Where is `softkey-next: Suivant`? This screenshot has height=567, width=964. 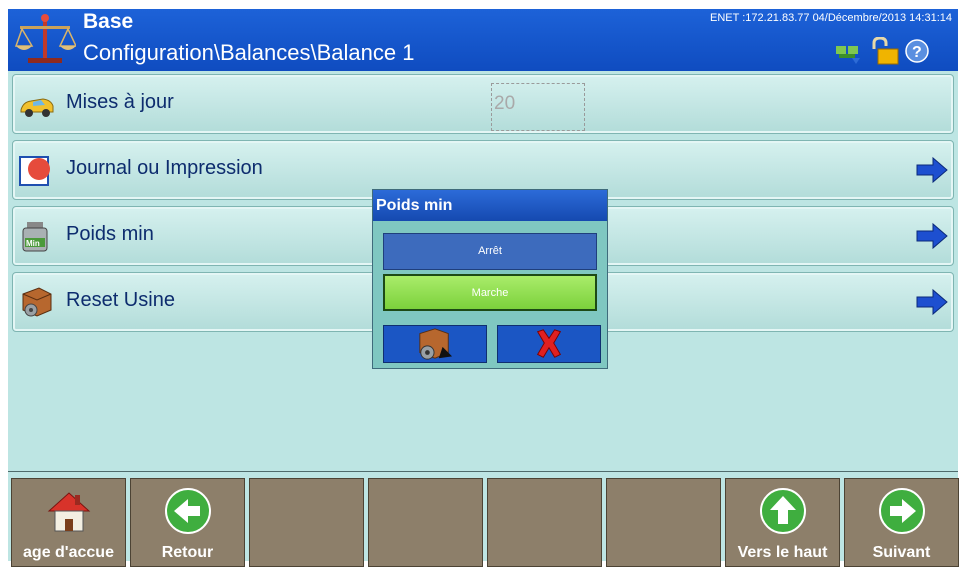
softkey-next: Suivant is located at coordinates (901, 522).